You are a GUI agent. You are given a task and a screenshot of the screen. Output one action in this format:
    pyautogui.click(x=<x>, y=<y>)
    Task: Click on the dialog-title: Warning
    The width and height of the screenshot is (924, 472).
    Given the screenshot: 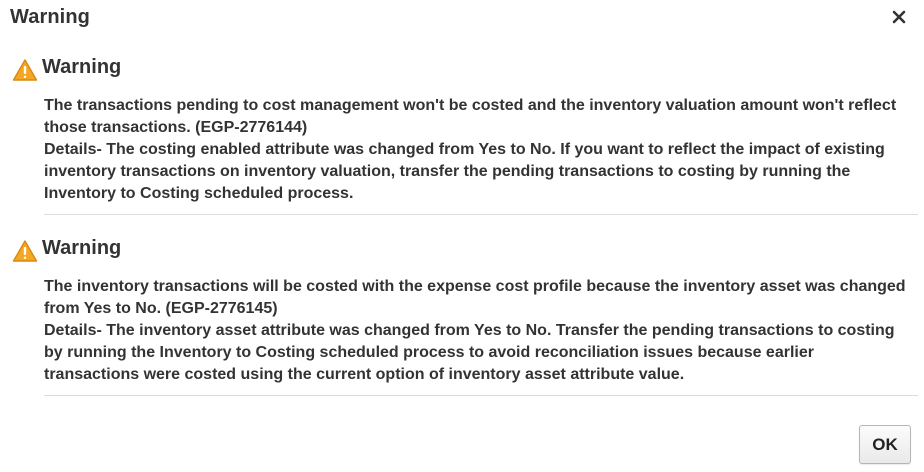 What is the action you would take?
    pyautogui.click(x=50, y=17)
    